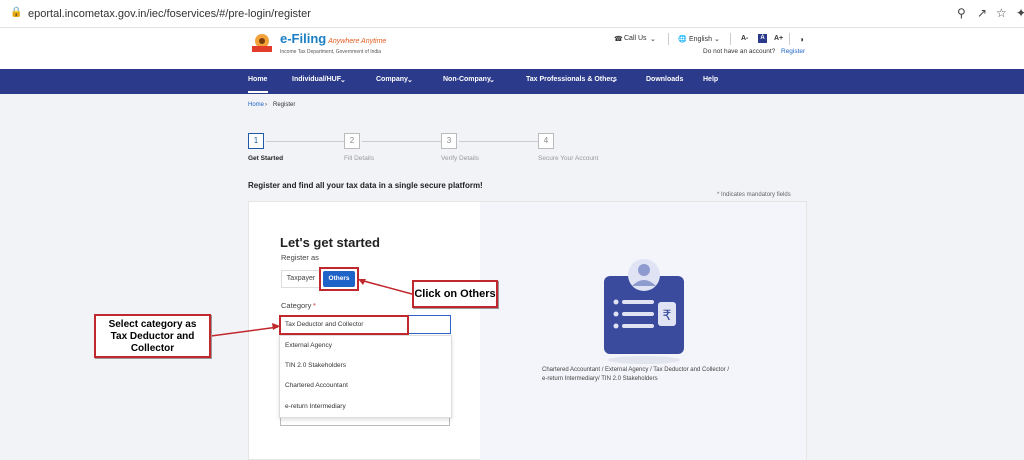 The width and height of the screenshot is (1024, 460). Describe the element at coordinates (315, 406) in the screenshot. I see `dropdown-option: e-return Intermediary` at that location.